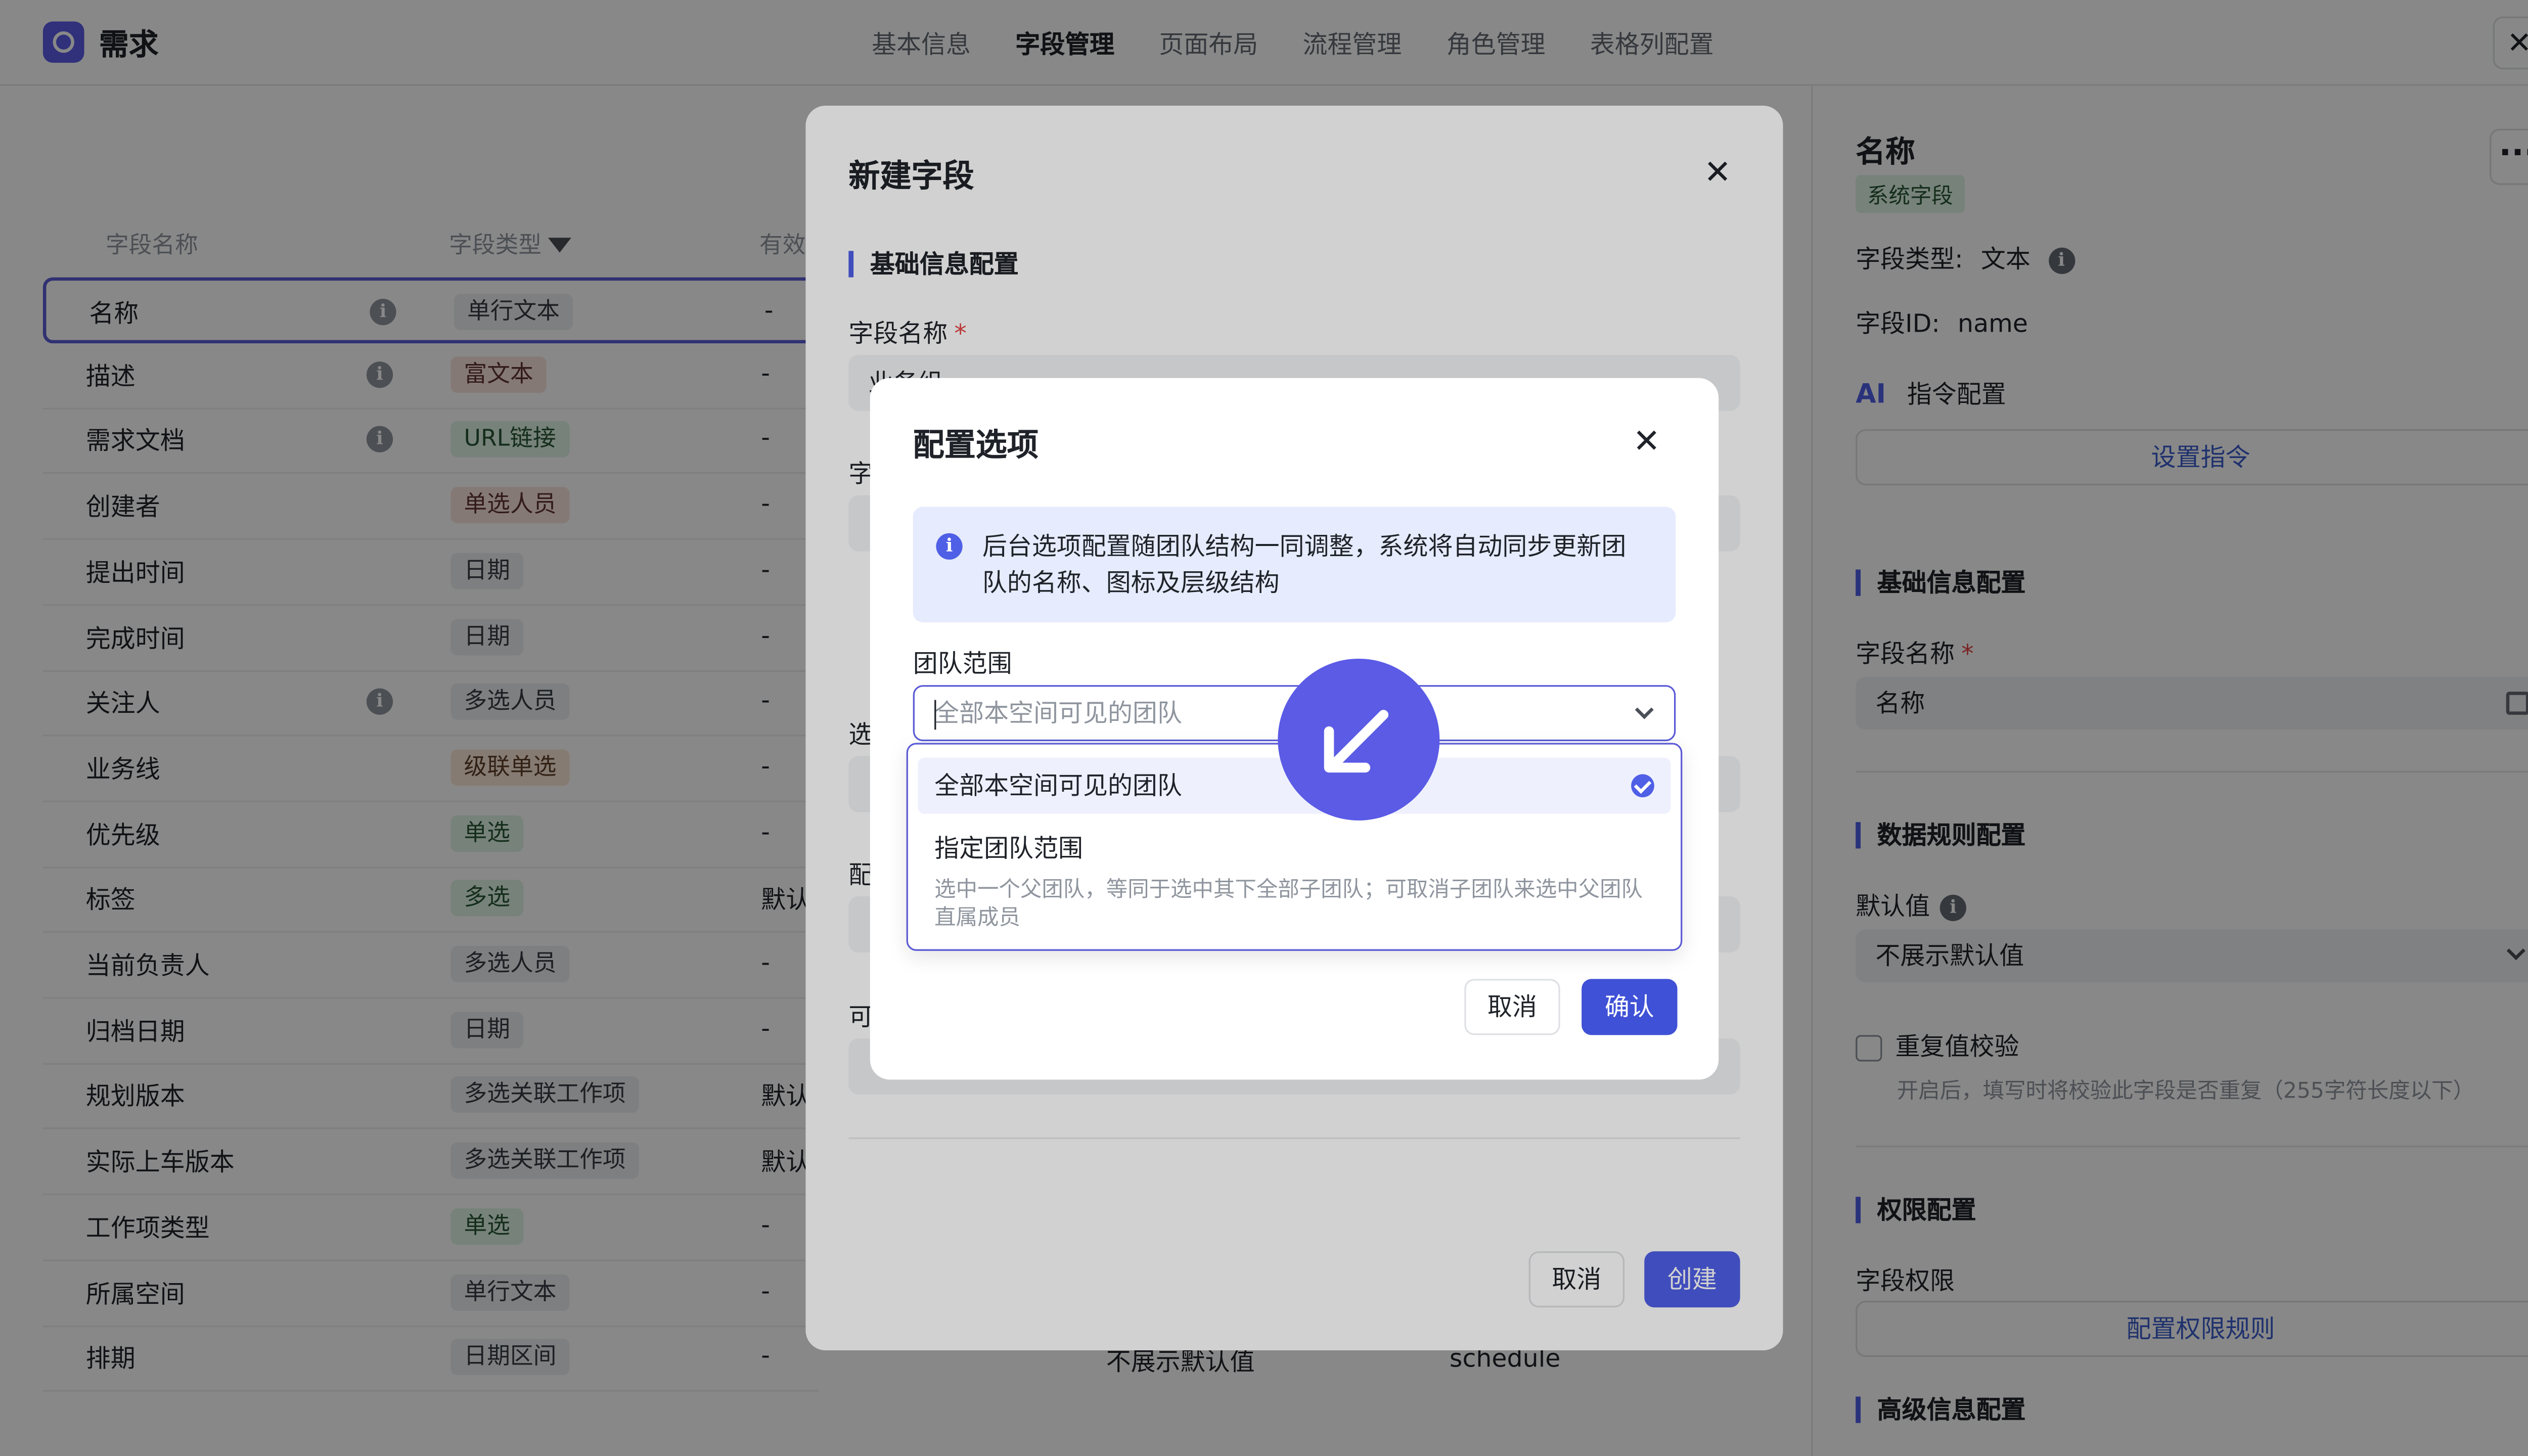  Describe the element at coordinates (1645, 709) in the screenshot. I see `chevron-down-icon` at that location.